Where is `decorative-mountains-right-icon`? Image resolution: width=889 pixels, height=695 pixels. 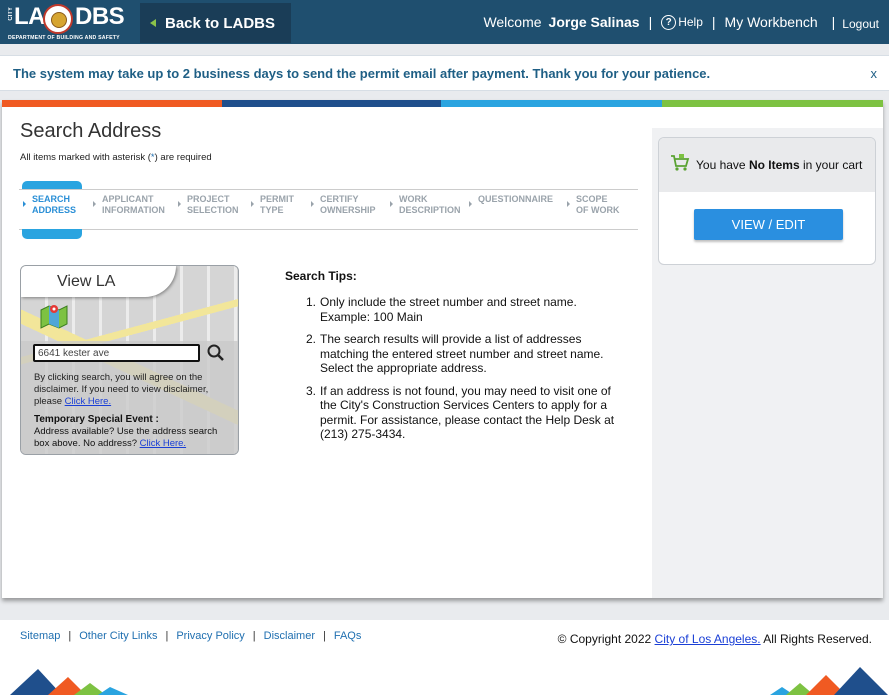 decorative-mountains-right-icon is located at coordinates (829, 681).